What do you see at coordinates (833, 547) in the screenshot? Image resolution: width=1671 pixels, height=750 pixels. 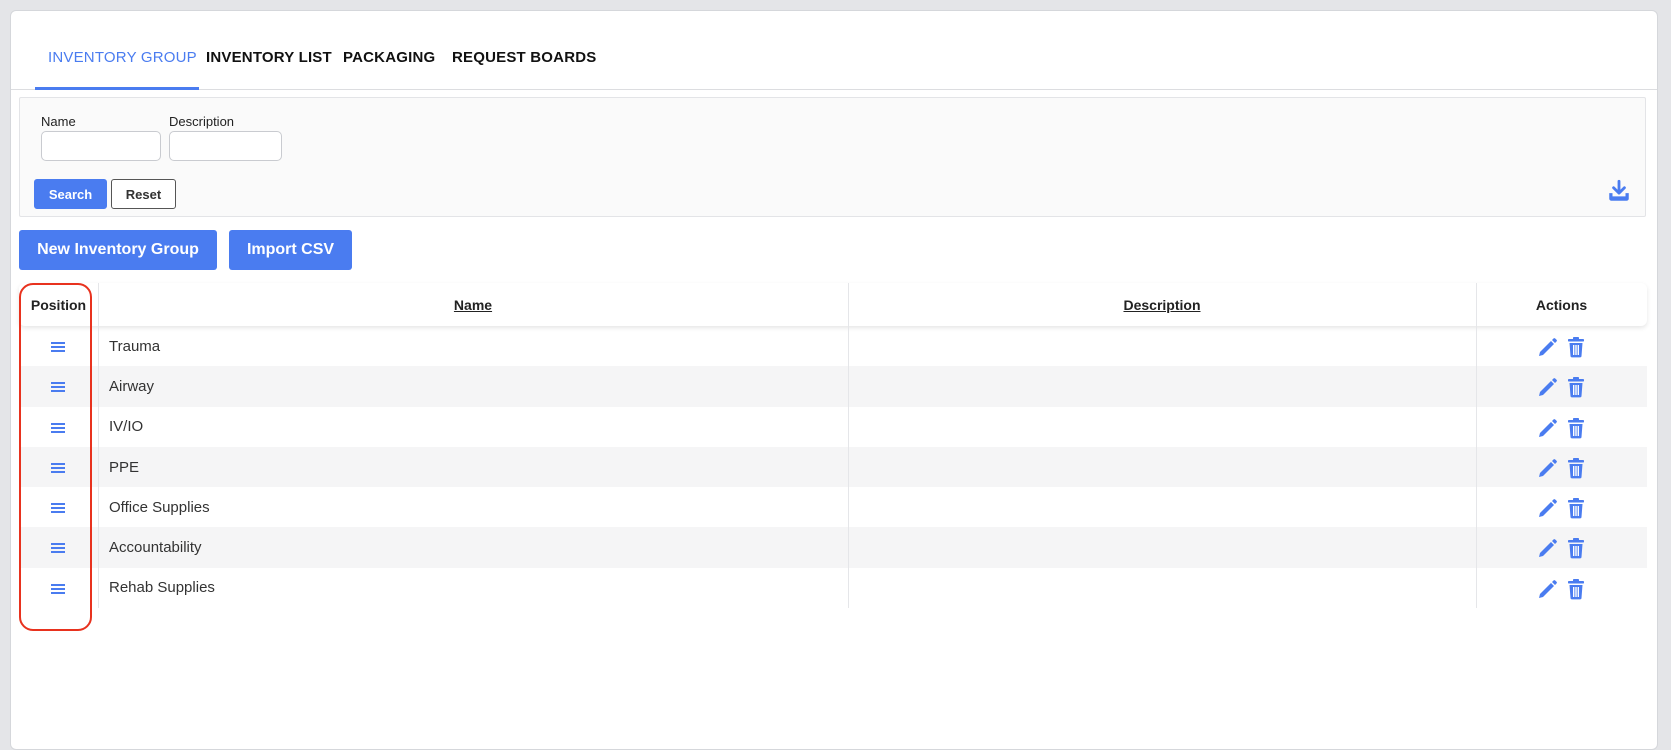 I see `table-row: Accountability` at bounding box center [833, 547].